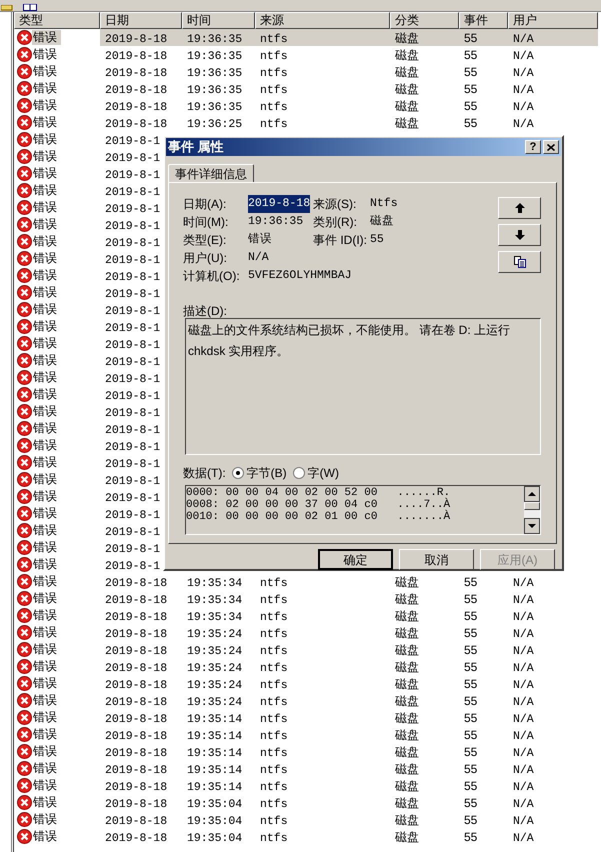  I want to click on time-cell-text: 19:35:24, so click(214, 668).